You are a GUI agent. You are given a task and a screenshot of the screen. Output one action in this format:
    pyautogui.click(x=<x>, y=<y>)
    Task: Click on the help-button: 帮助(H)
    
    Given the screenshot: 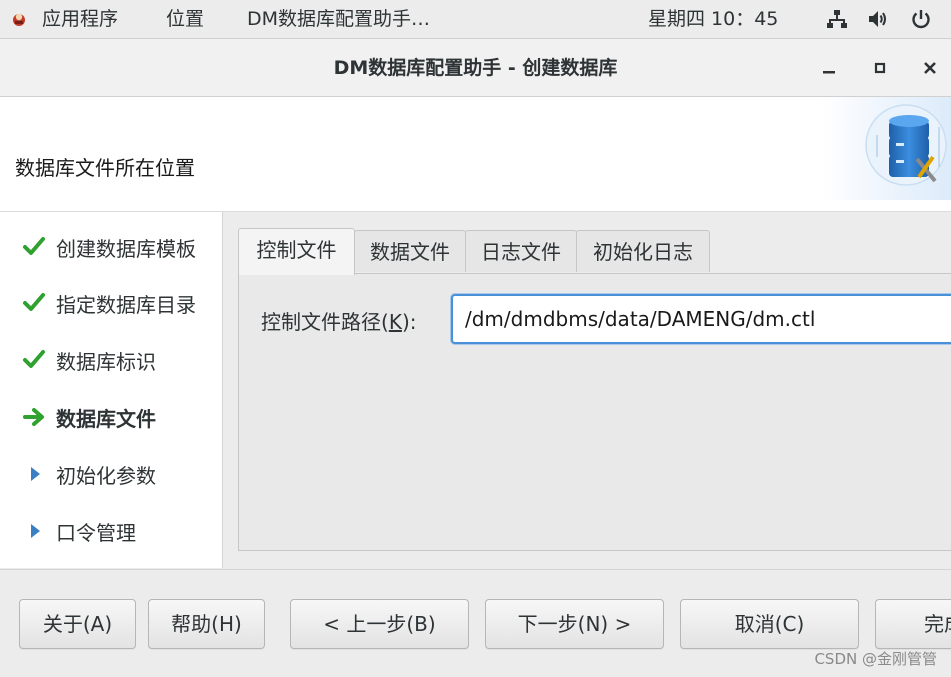 What is the action you would take?
    pyautogui.click(x=206, y=624)
    